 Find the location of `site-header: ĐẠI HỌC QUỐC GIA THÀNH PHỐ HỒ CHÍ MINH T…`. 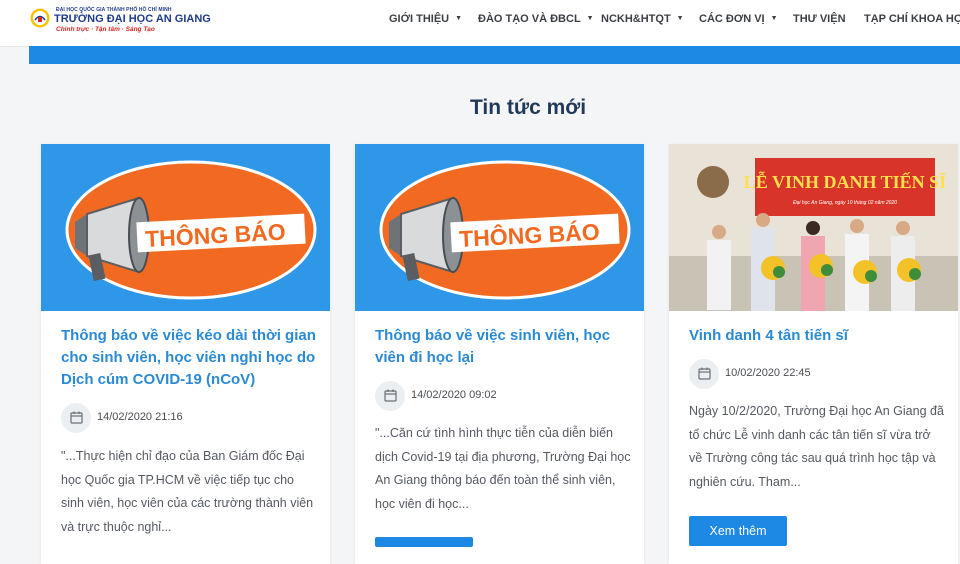

site-header: ĐẠI HỌC QUỐC GIA THÀNH PHỐ HỒ CHÍ MINH T… is located at coordinates (480, 23).